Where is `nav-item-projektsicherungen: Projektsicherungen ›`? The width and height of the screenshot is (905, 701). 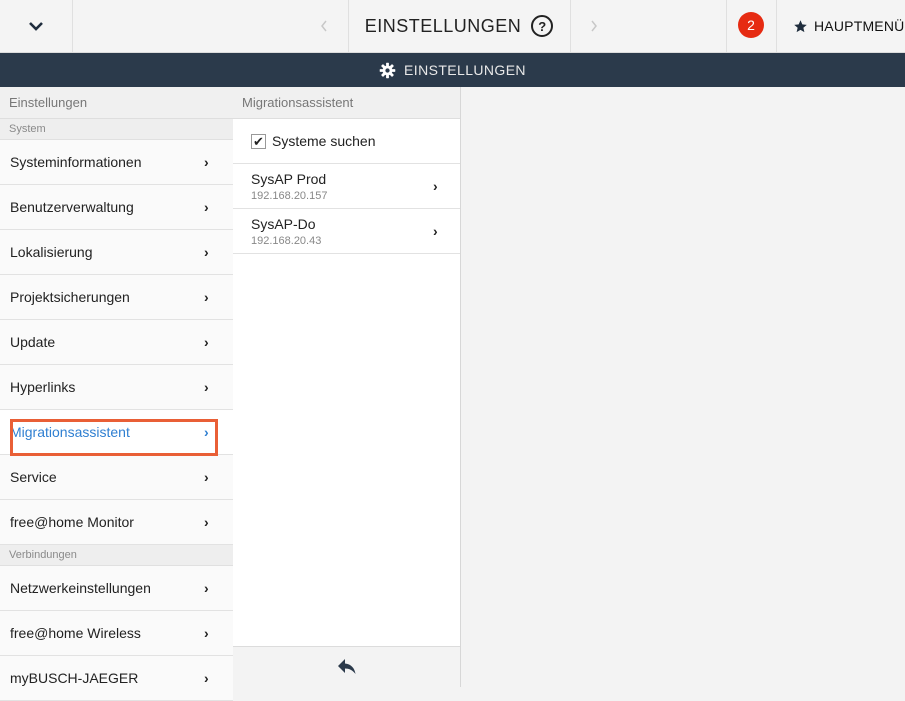
nav-item-projektsicherungen: Projektsicherungen › is located at coordinates (116, 297).